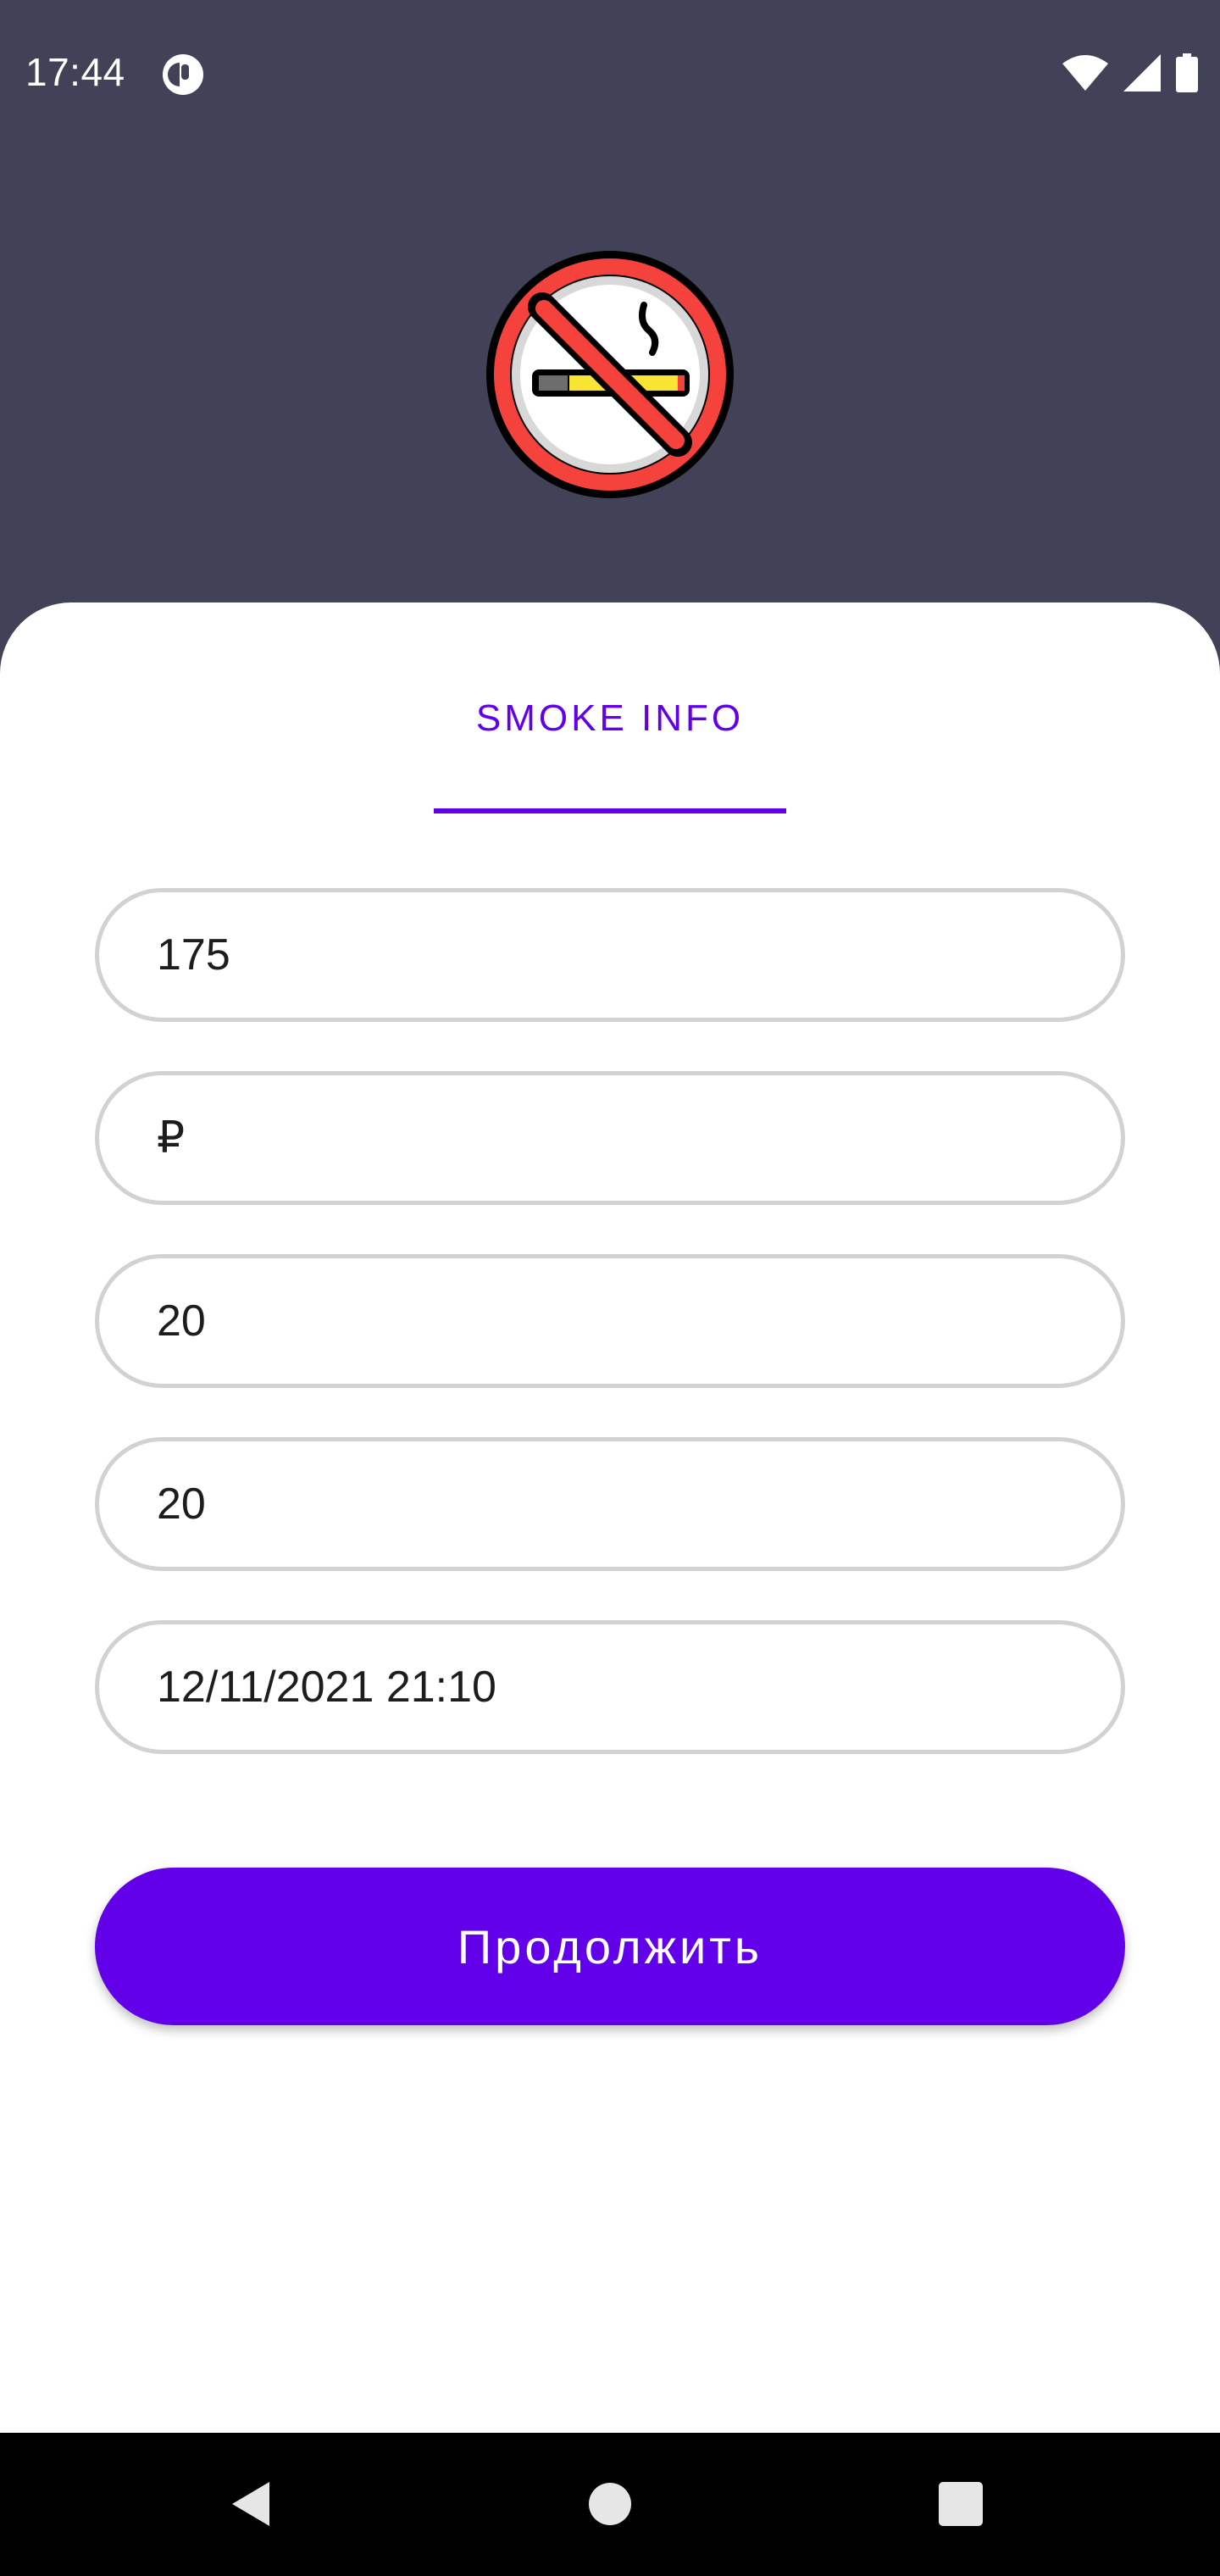  What do you see at coordinates (183, 75) in the screenshot?
I see `app-notification-icon` at bounding box center [183, 75].